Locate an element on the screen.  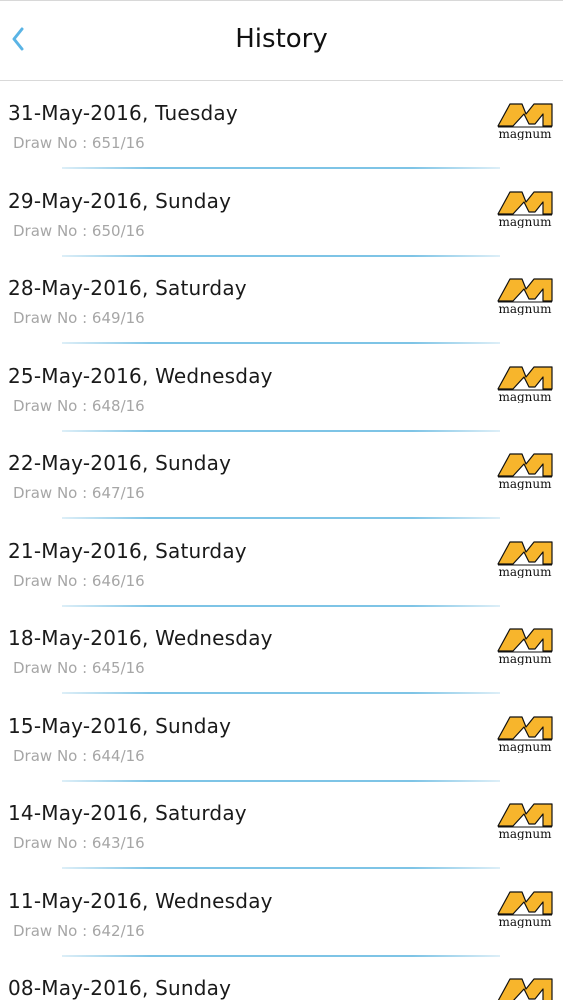
draw-number: Draw No : 644/16 is located at coordinates (79, 755).